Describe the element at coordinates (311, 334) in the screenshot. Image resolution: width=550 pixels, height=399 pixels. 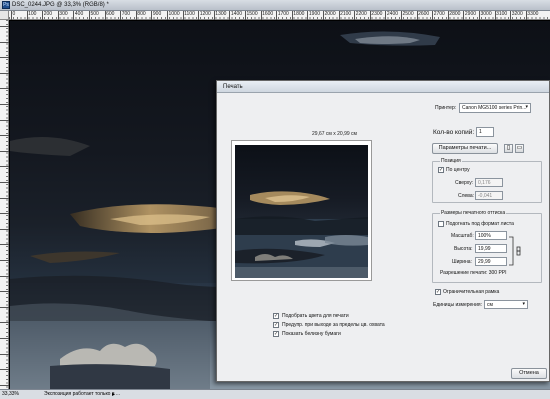
I see `show-paper-white-label: Показать белизну бумаги` at that location.